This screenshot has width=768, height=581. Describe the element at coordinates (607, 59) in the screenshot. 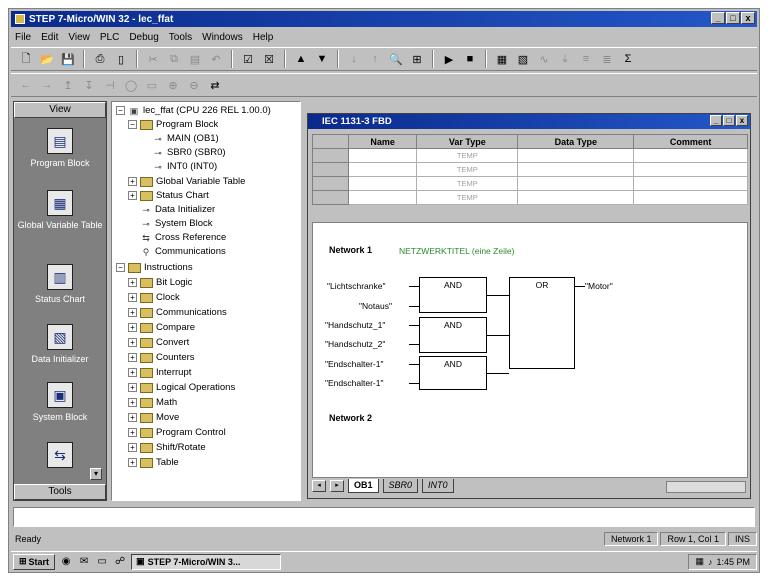

I see `write-icon: ≣` at that location.